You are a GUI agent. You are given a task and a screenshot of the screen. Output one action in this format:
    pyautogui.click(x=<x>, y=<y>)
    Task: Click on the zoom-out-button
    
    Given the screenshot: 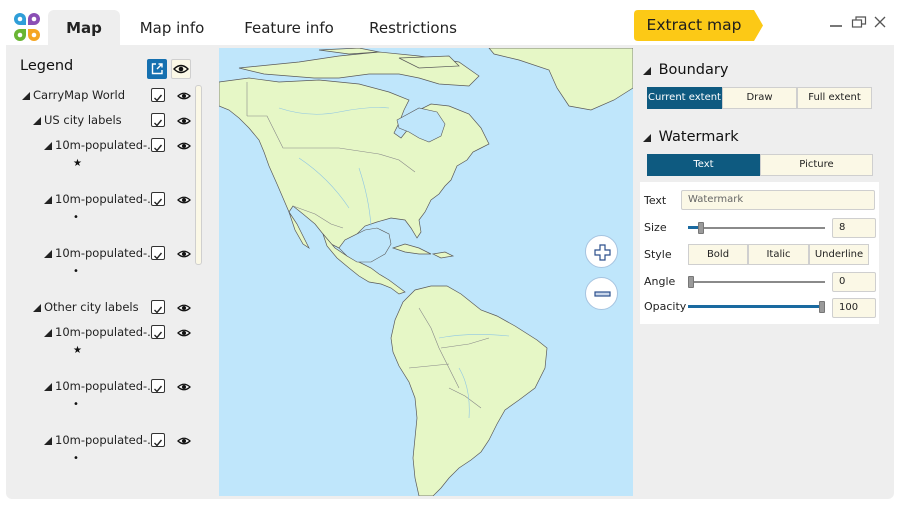 What is the action you would take?
    pyautogui.click(x=601, y=293)
    